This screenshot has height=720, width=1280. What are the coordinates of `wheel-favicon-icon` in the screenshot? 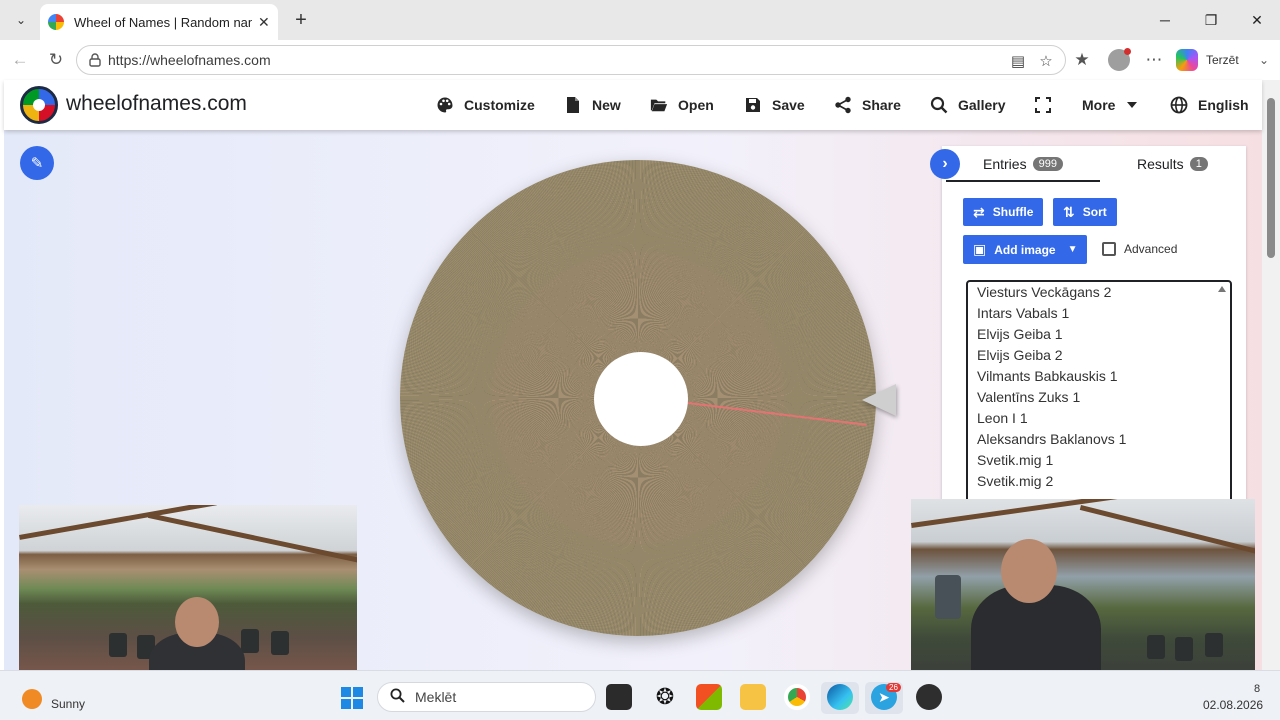 It's located at (56, 22).